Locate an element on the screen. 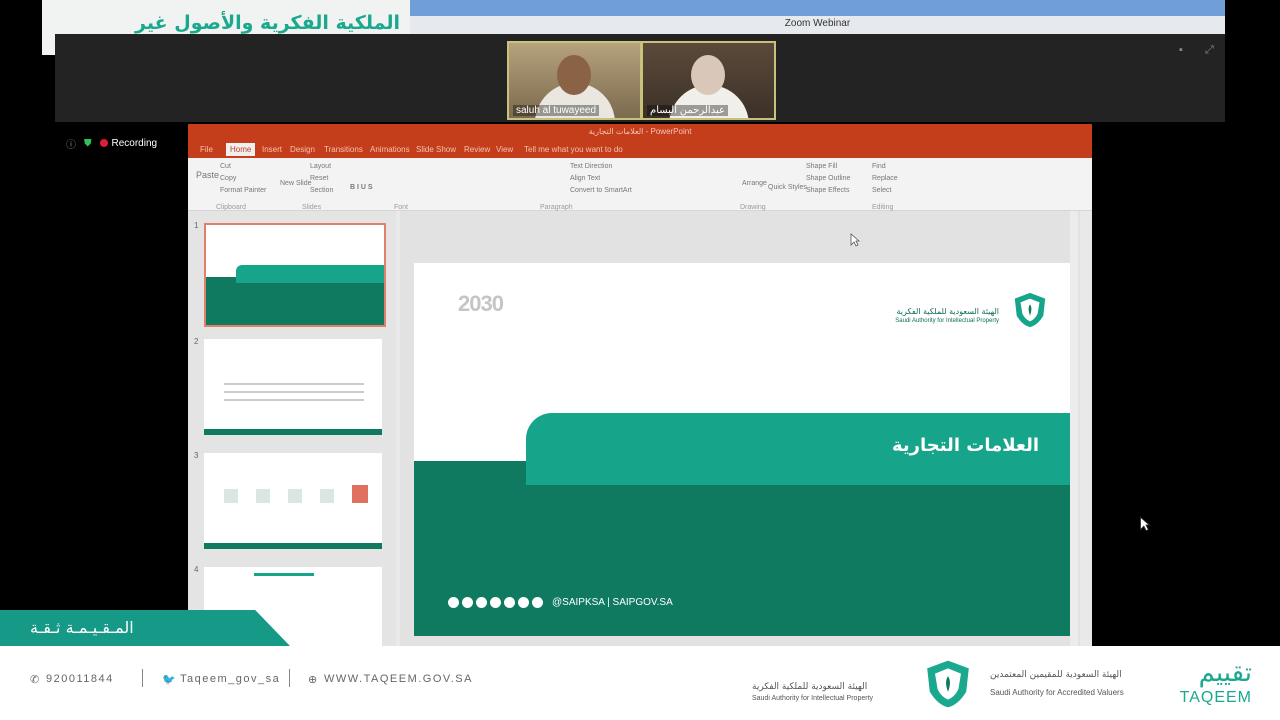 The height and width of the screenshot is (720, 1280). tab-slide-show: Slide Show is located at coordinates (436, 149).